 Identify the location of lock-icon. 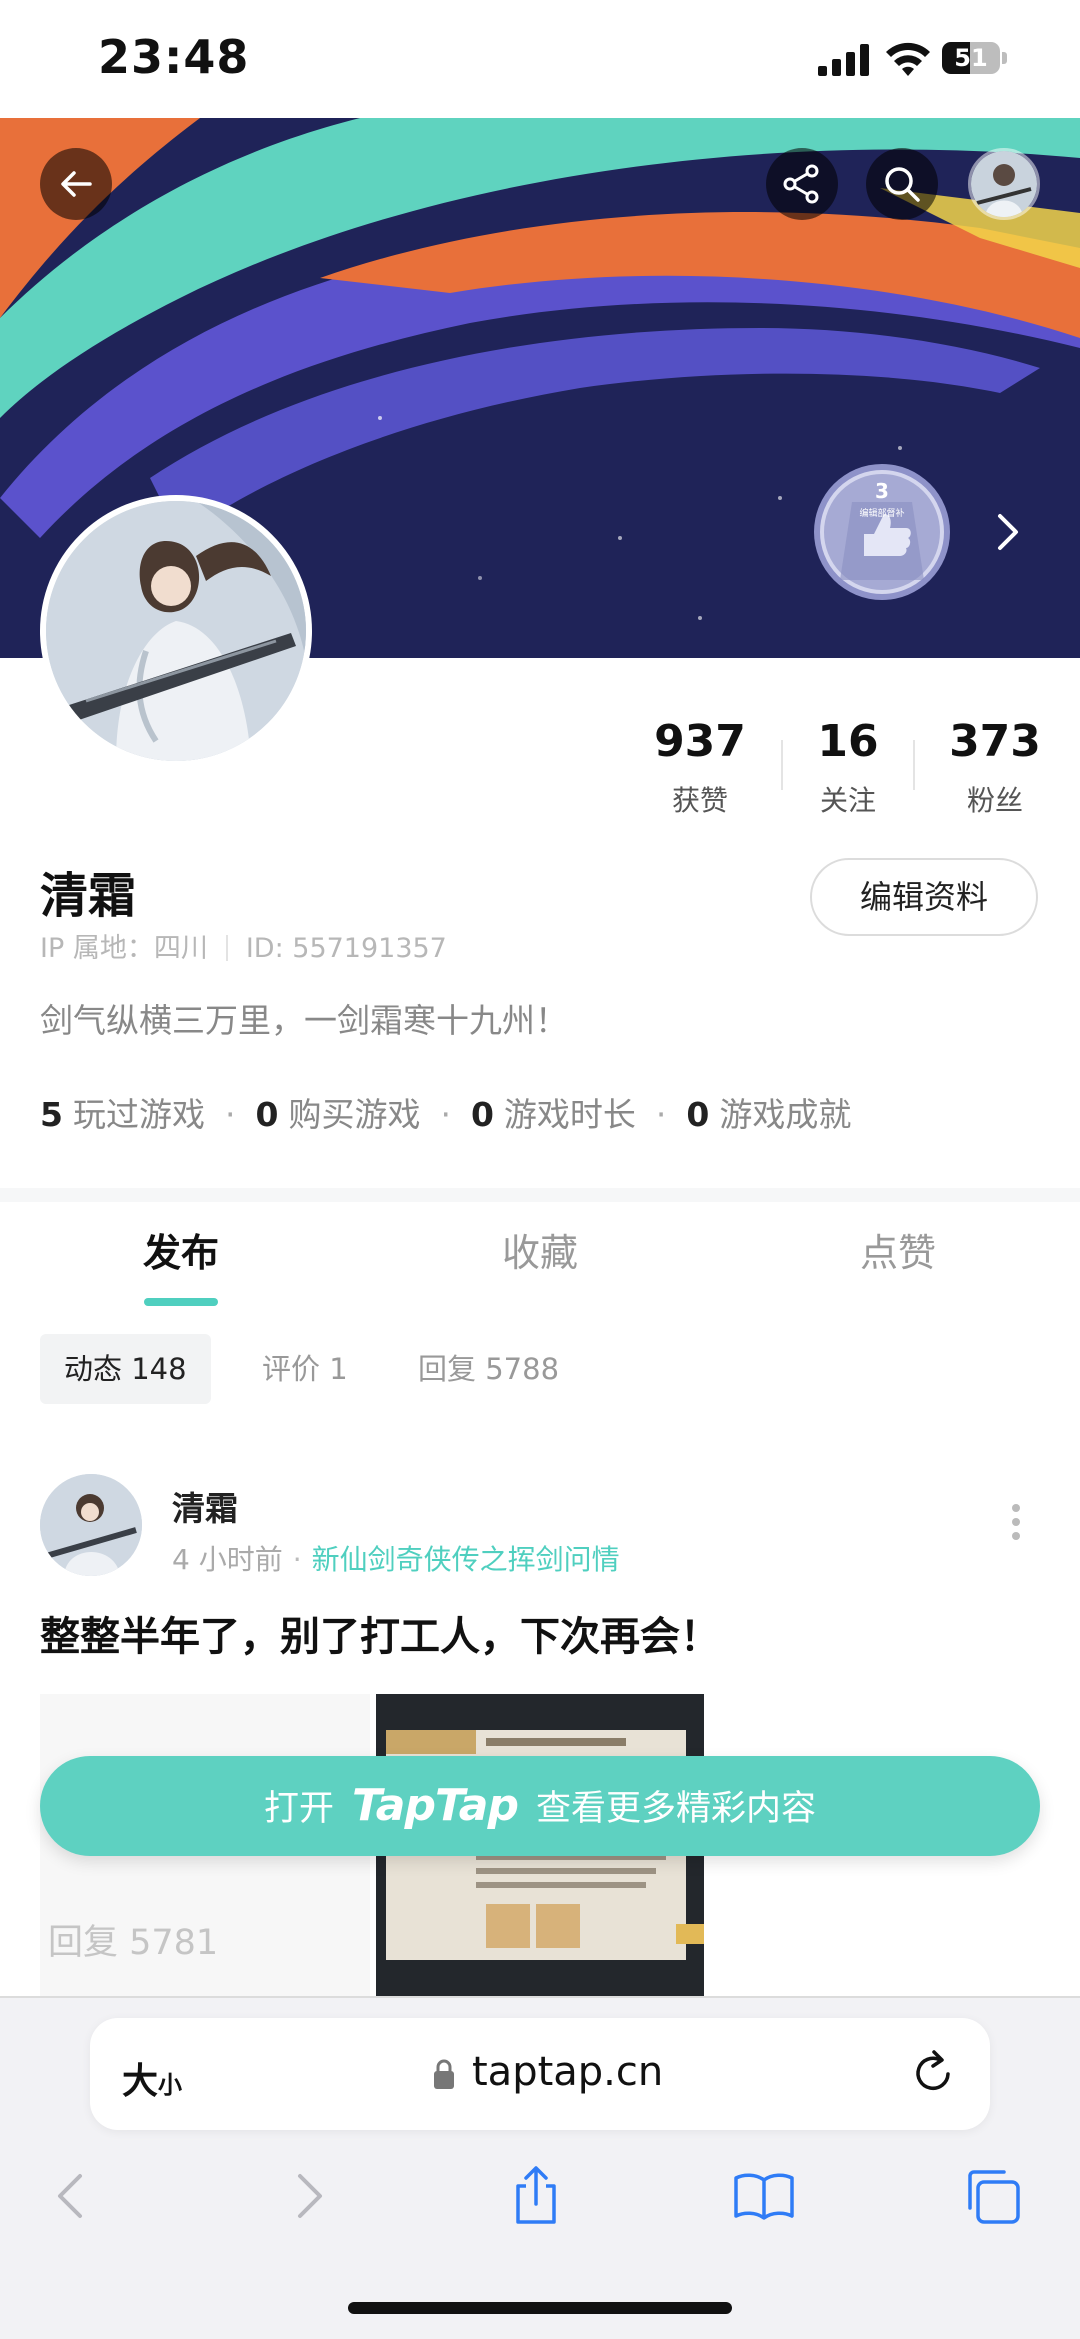
(444, 2074).